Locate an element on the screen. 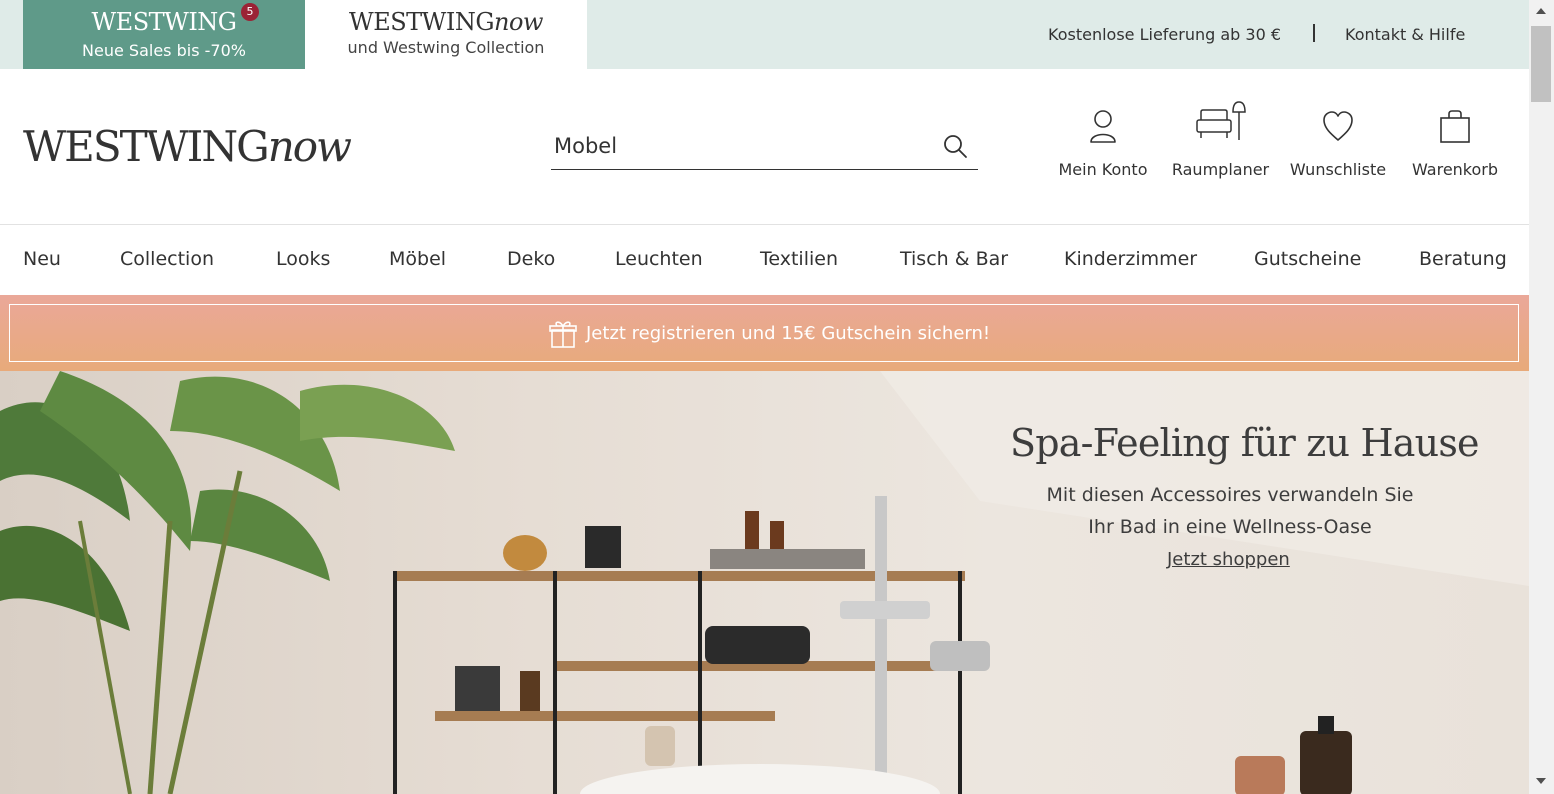 The image size is (1554, 794). shopping-bag-icon is located at coordinates (1455, 126).